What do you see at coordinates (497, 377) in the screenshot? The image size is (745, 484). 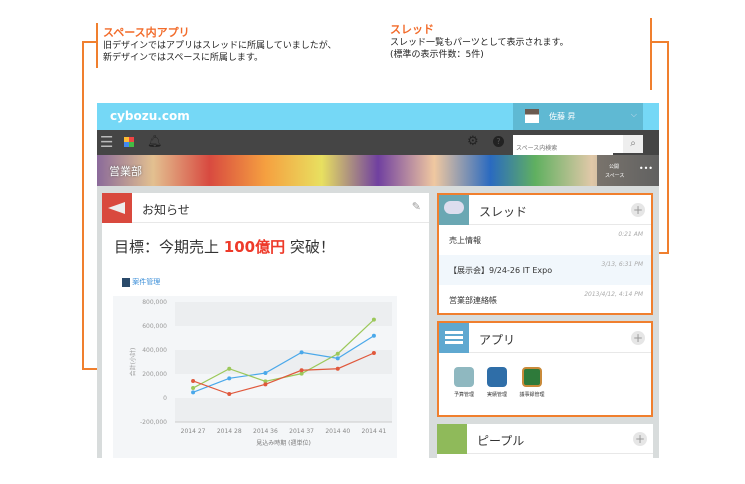 I see `abacus-icon` at bounding box center [497, 377].